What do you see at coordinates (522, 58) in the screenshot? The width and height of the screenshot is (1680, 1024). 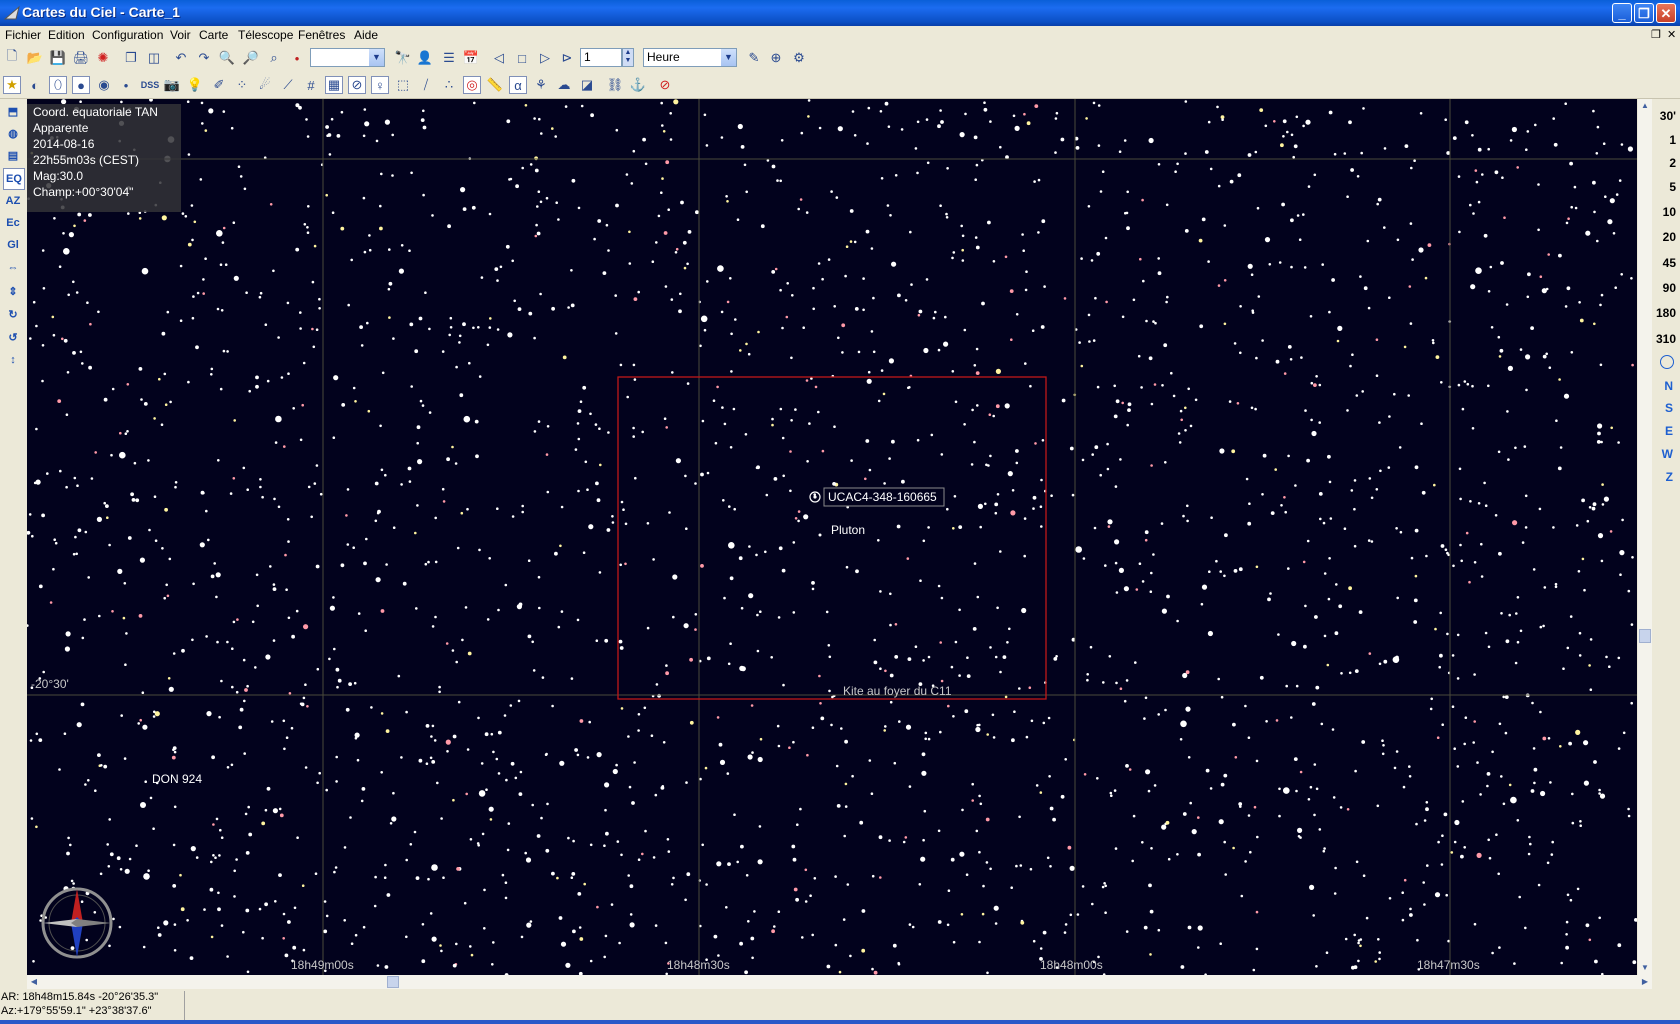 I see `stop-icon: □` at bounding box center [522, 58].